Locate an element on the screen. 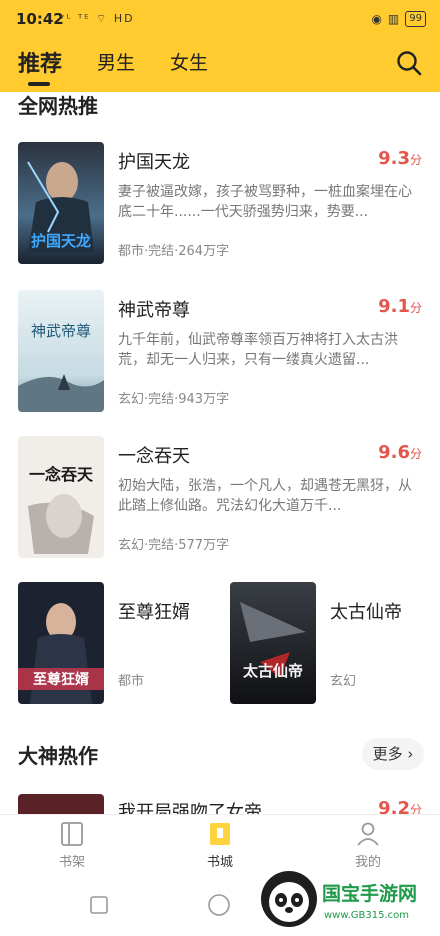 This screenshot has width=440, height=936. book-title: 至尊狂婿 is located at coordinates (154, 611).